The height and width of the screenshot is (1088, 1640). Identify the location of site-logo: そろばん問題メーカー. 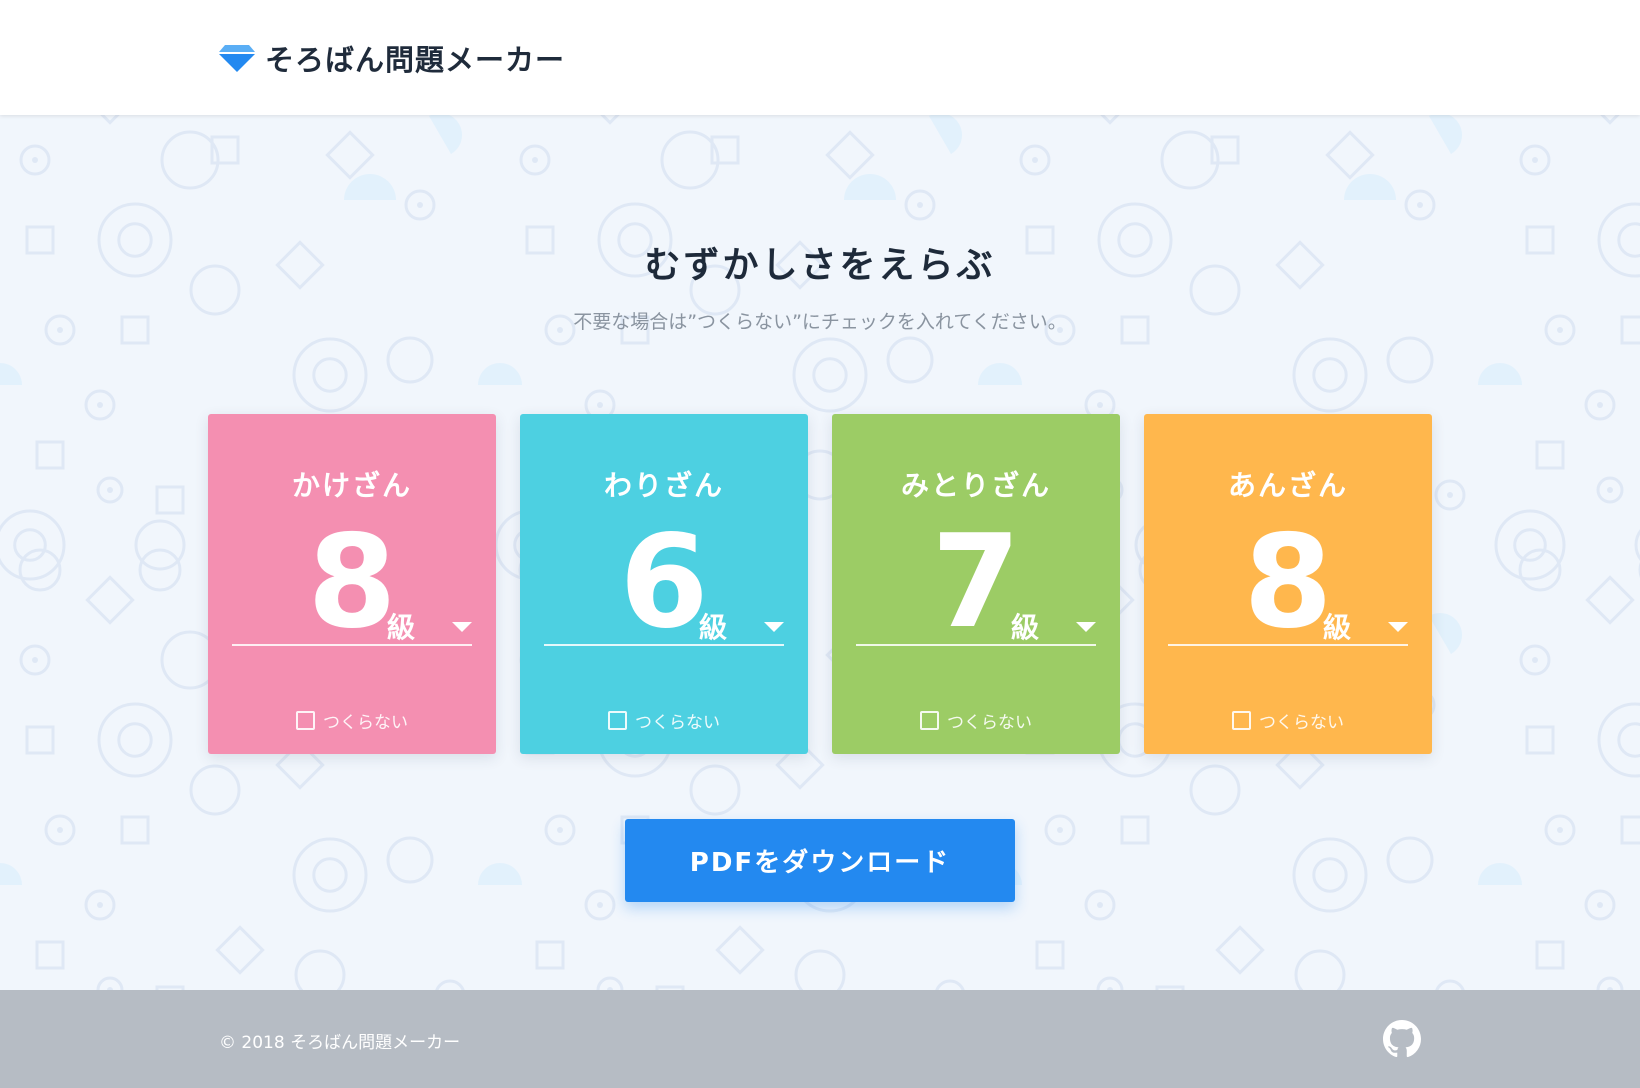
(392, 58).